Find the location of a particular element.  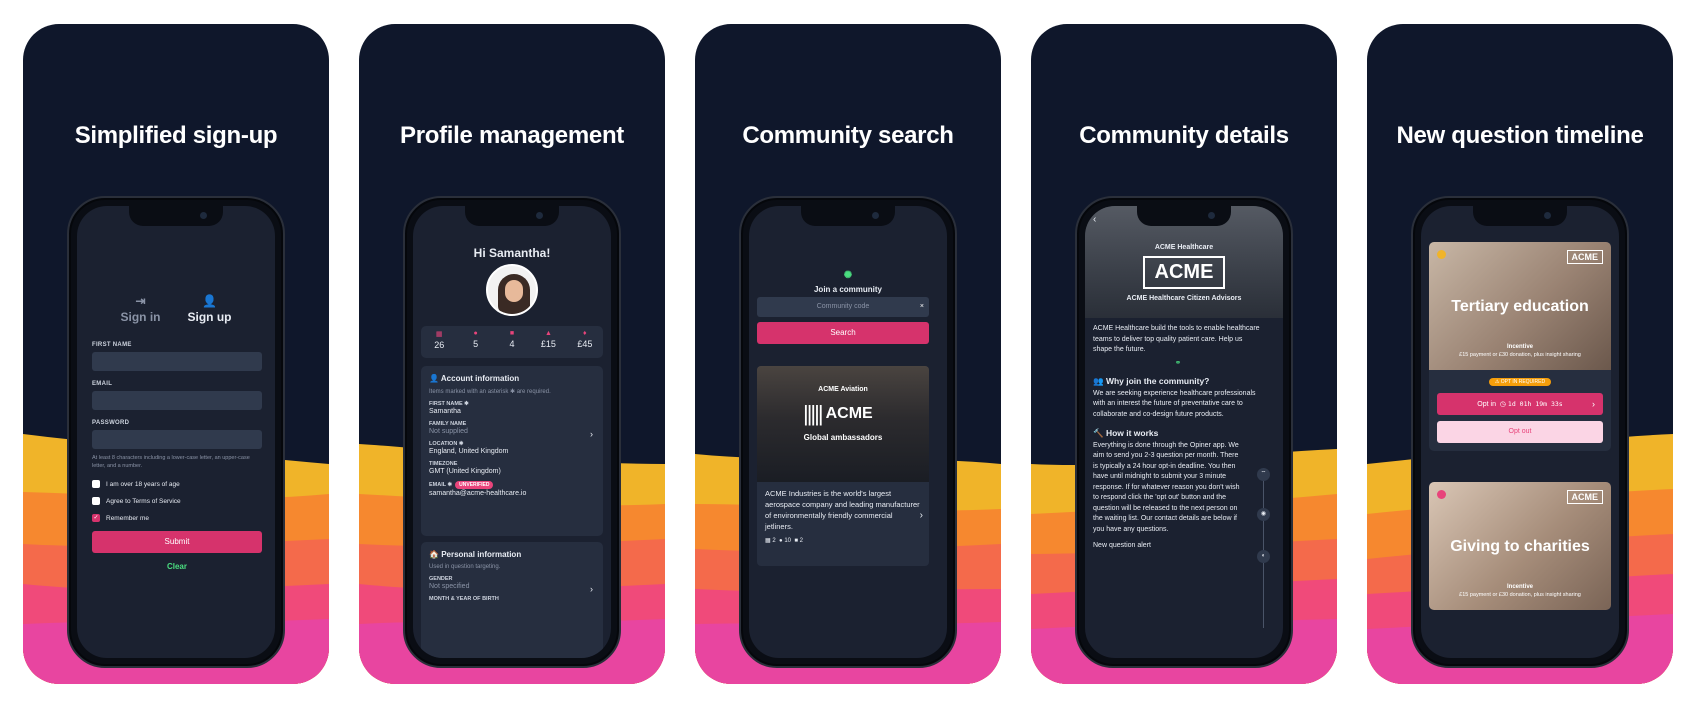

terms-checkbox-row: Agree to Terms of Service is located at coordinates (177, 501).